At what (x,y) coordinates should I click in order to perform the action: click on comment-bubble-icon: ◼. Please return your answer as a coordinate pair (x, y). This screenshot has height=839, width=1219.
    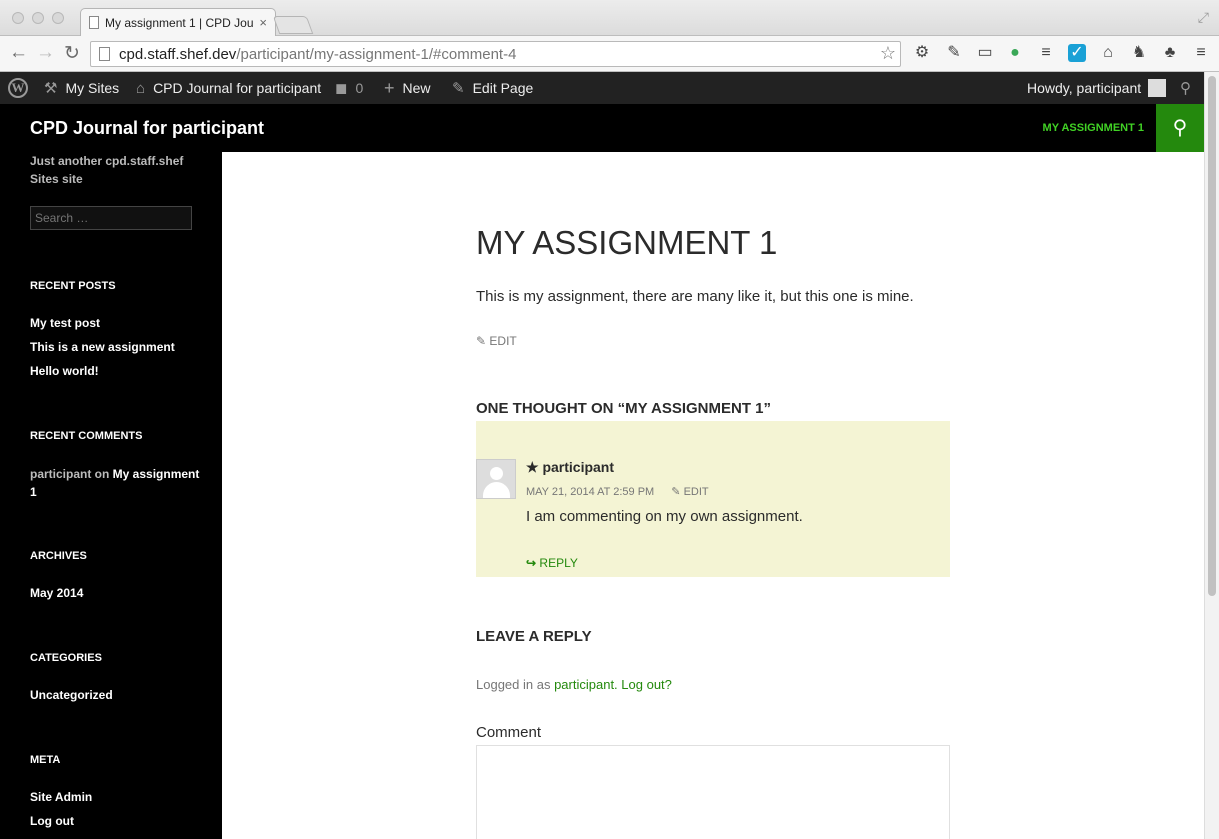
    Looking at the image, I should click on (341, 88).